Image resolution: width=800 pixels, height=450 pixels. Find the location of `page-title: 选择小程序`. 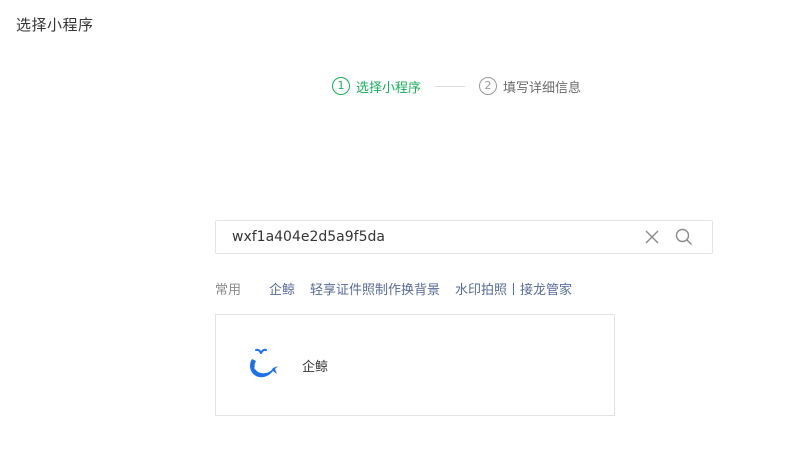

page-title: 选择小程序 is located at coordinates (55, 25).